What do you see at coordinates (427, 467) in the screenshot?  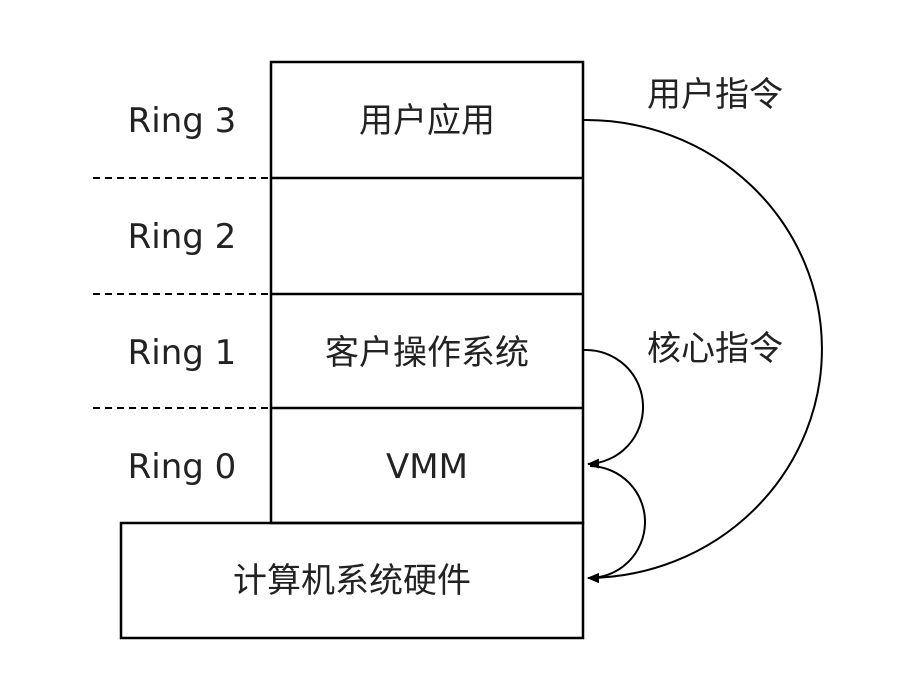 I see `ring-content: VMM` at bounding box center [427, 467].